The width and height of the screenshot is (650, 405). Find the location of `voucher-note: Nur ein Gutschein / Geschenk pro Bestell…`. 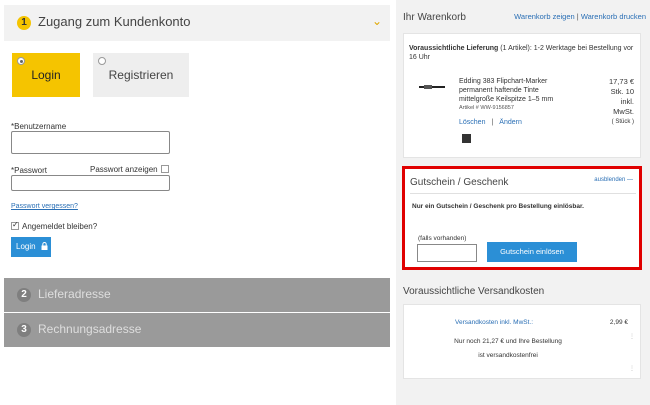

voucher-note: Nur ein Gutschein / Geschenk pro Bestell… is located at coordinates (498, 206).